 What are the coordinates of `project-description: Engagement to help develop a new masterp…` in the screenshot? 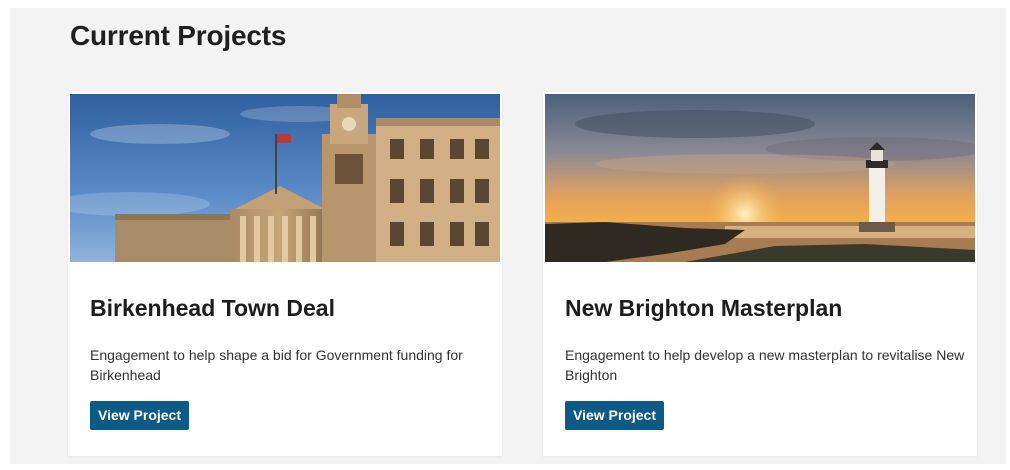 It's located at (765, 365).